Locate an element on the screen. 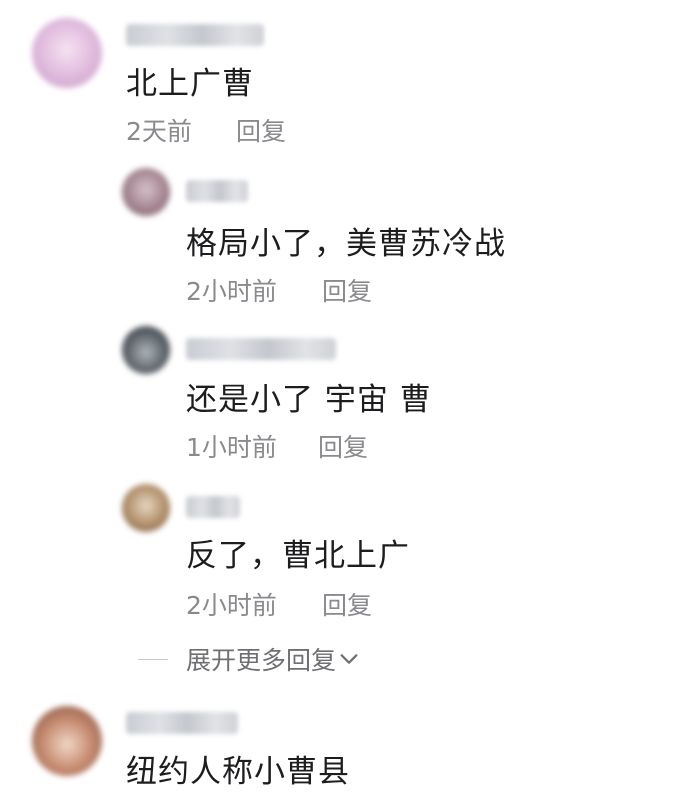 The image size is (690, 800). comment-text: 纽约人称小曹县 is located at coordinates (238, 772).